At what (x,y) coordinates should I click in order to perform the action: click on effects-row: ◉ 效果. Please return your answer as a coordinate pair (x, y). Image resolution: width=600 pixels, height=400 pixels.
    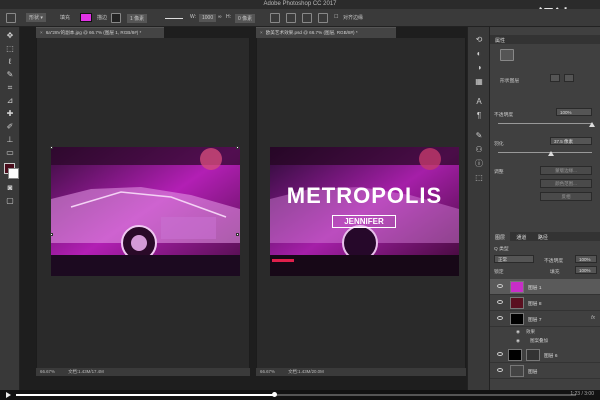
    Looking at the image, I should click on (545, 332).